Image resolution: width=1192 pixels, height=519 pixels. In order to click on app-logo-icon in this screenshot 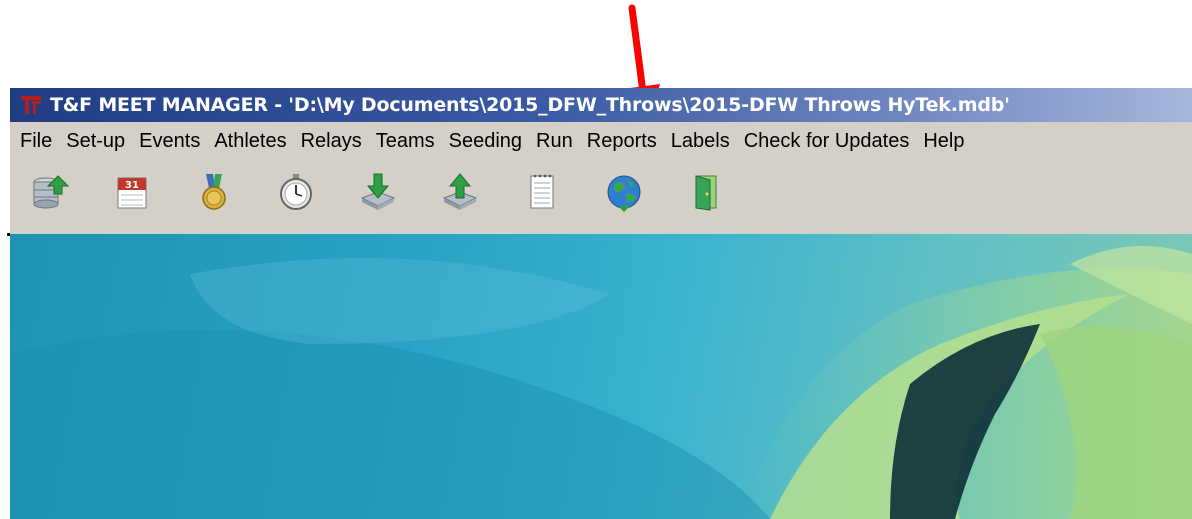, I will do `click(31, 105)`.